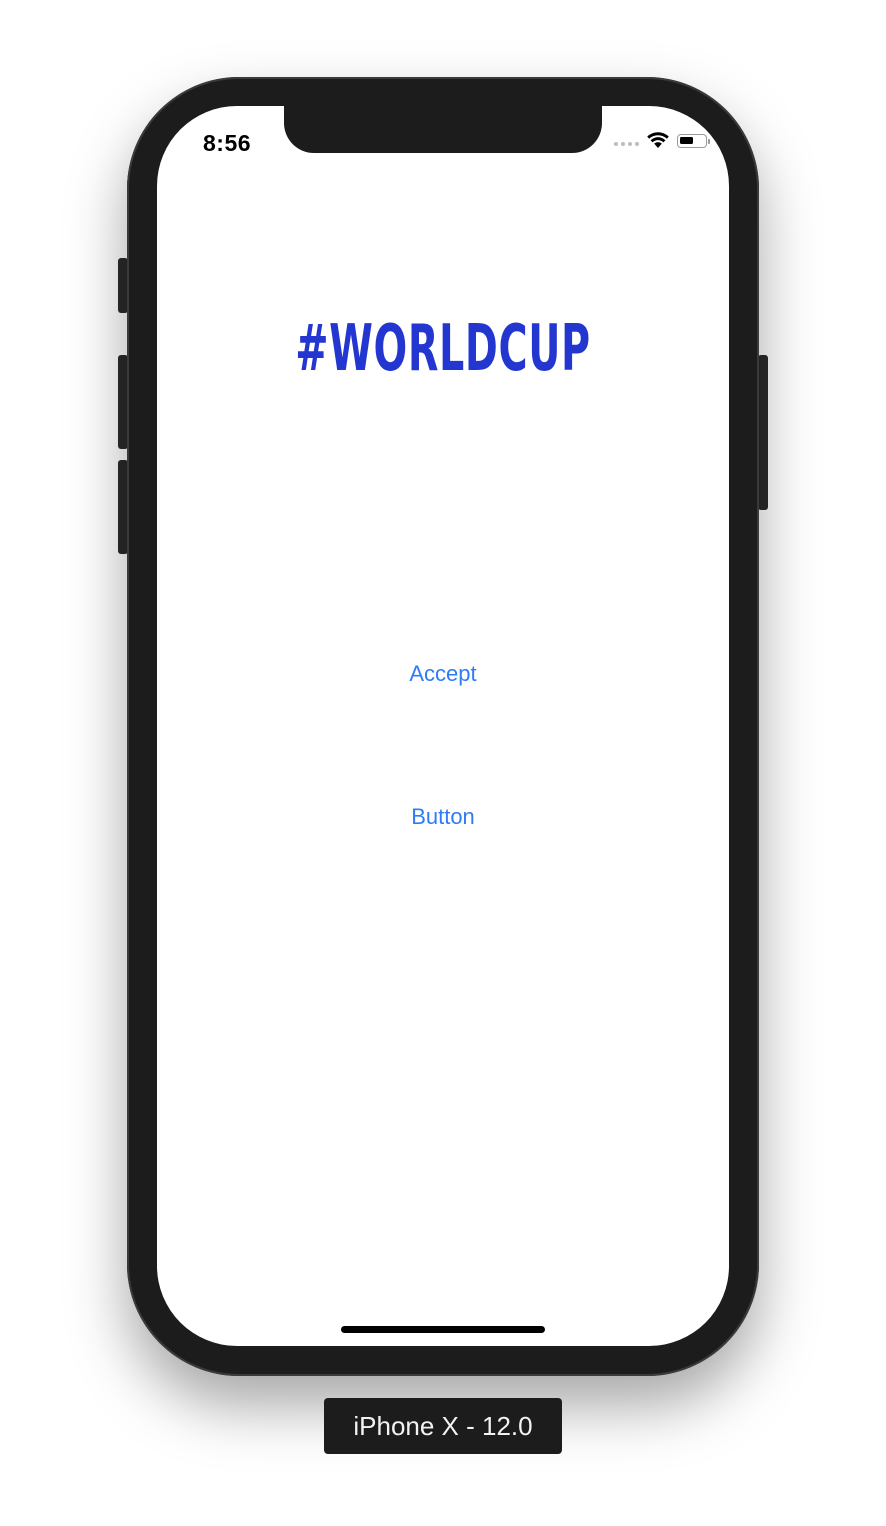 This screenshot has width=886, height=1526. What do you see at coordinates (443, 1426) in the screenshot?
I see `simulator-device-label: iPhone X - 12.0` at bounding box center [443, 1426].